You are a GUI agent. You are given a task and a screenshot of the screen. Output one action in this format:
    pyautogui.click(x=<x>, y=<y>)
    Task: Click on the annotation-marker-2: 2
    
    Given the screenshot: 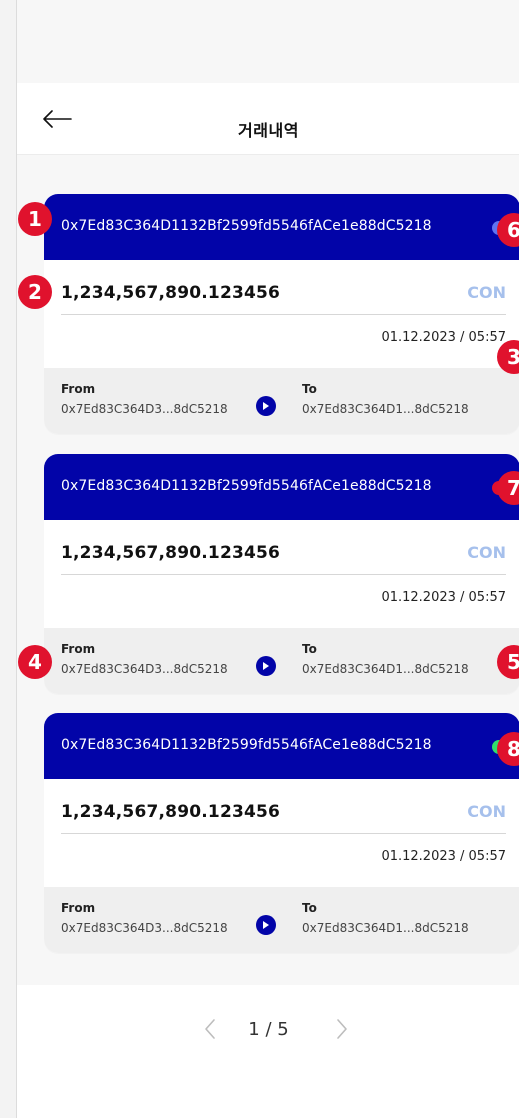 What is the action you would take?
    pyautogui.click(x=35, y=292)
    